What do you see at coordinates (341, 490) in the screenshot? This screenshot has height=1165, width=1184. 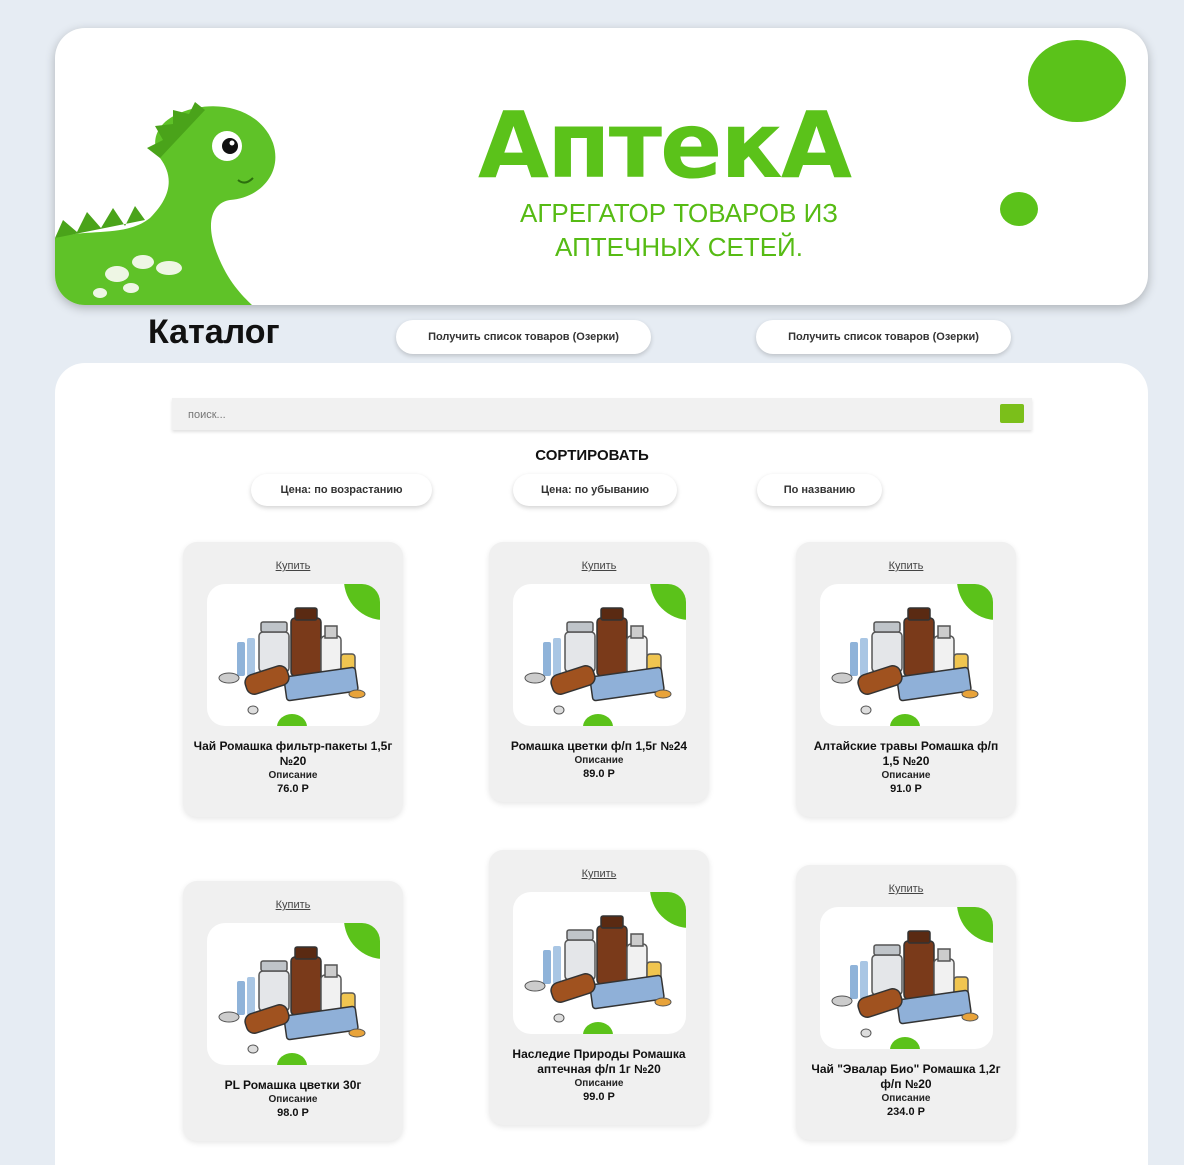 I see `sort-price-asc-button: Цена: по возрастанию` at bounding box center [341, 490].